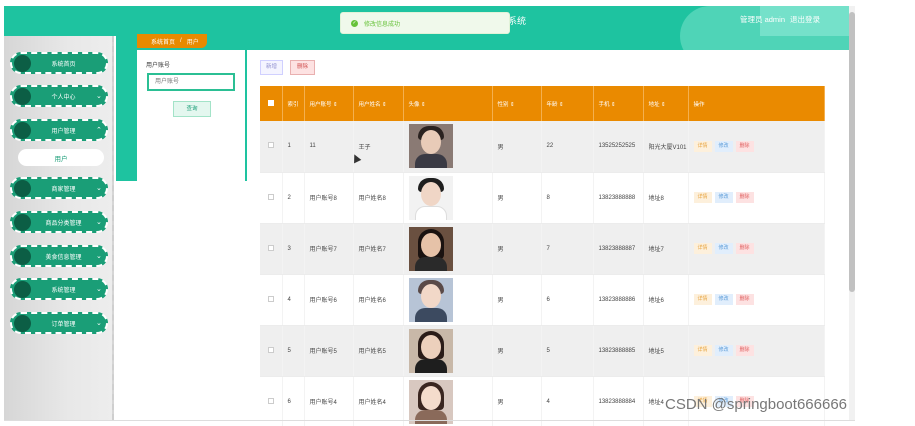  I want to click on cell-age: 22, so click(567, 147).